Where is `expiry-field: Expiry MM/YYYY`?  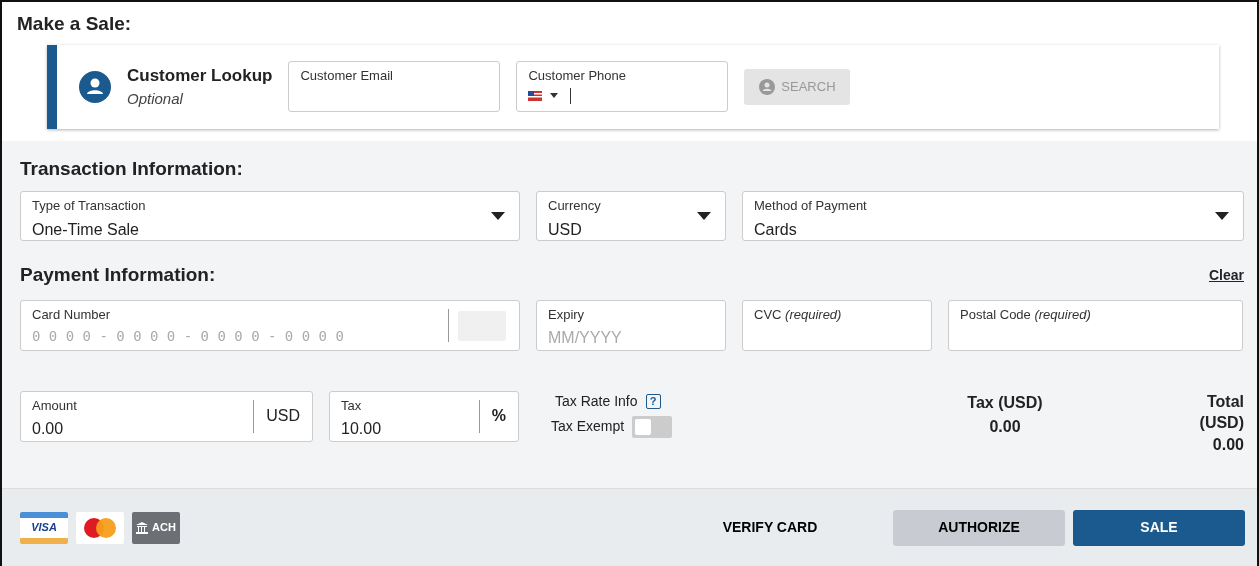 expiry-field: Expiry MM/YYYY is located at coordinates (631, 325).